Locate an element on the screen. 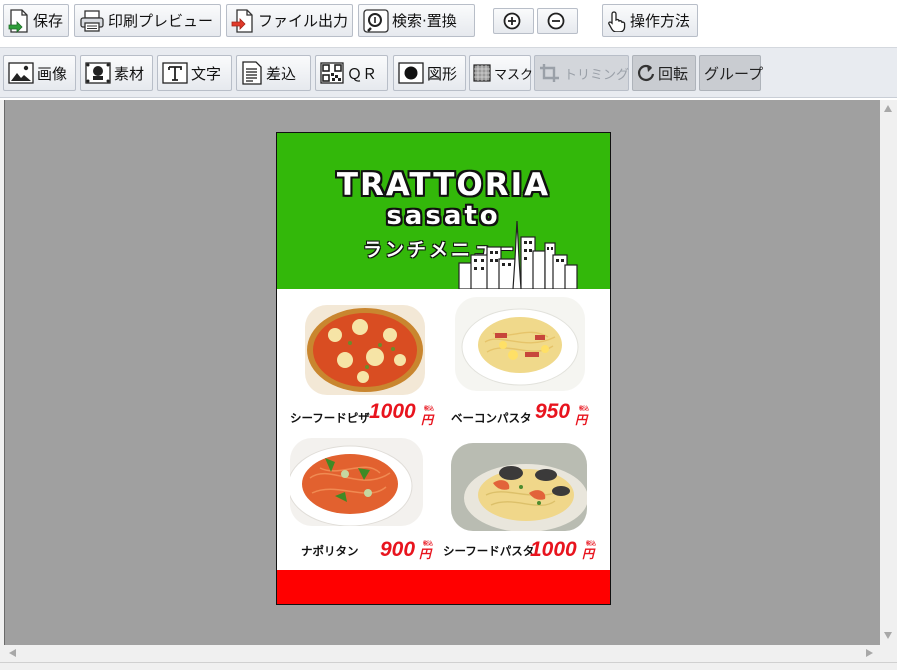  item-name: ベーコンパスタ is located at coordinates (491, 418).